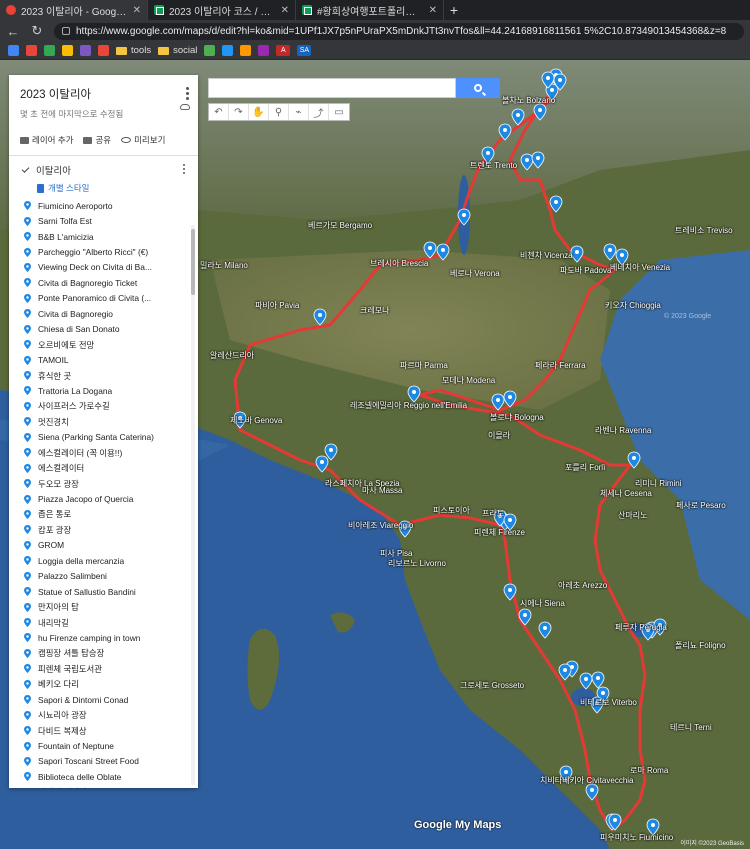 Image resolution: width=750 pixels, height=849 pixels. Describe the element at coordinates (110, 467) in the screenshot. I see `place-item: 에스컬레이터` at that location.